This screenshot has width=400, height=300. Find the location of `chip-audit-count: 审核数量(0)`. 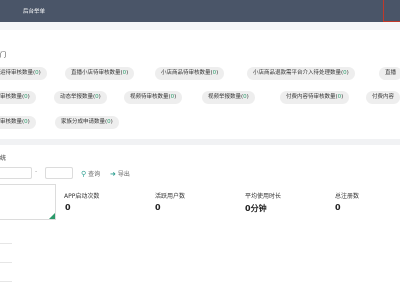

chip-audit-count: 审核数量(0) is located at coordinates (18, 122).